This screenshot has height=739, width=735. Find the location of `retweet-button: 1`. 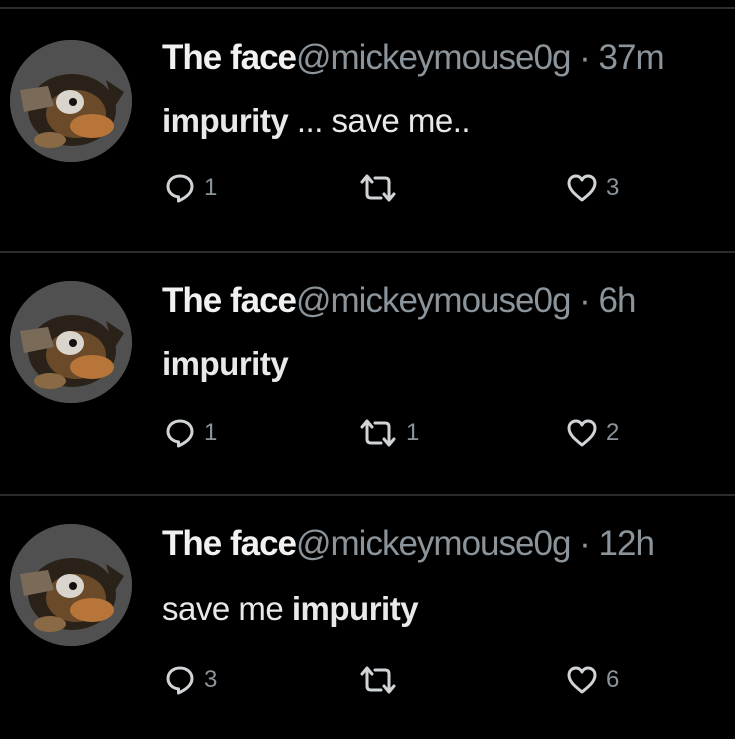

retweet-button: 1 is located at coordinates (388, 433).